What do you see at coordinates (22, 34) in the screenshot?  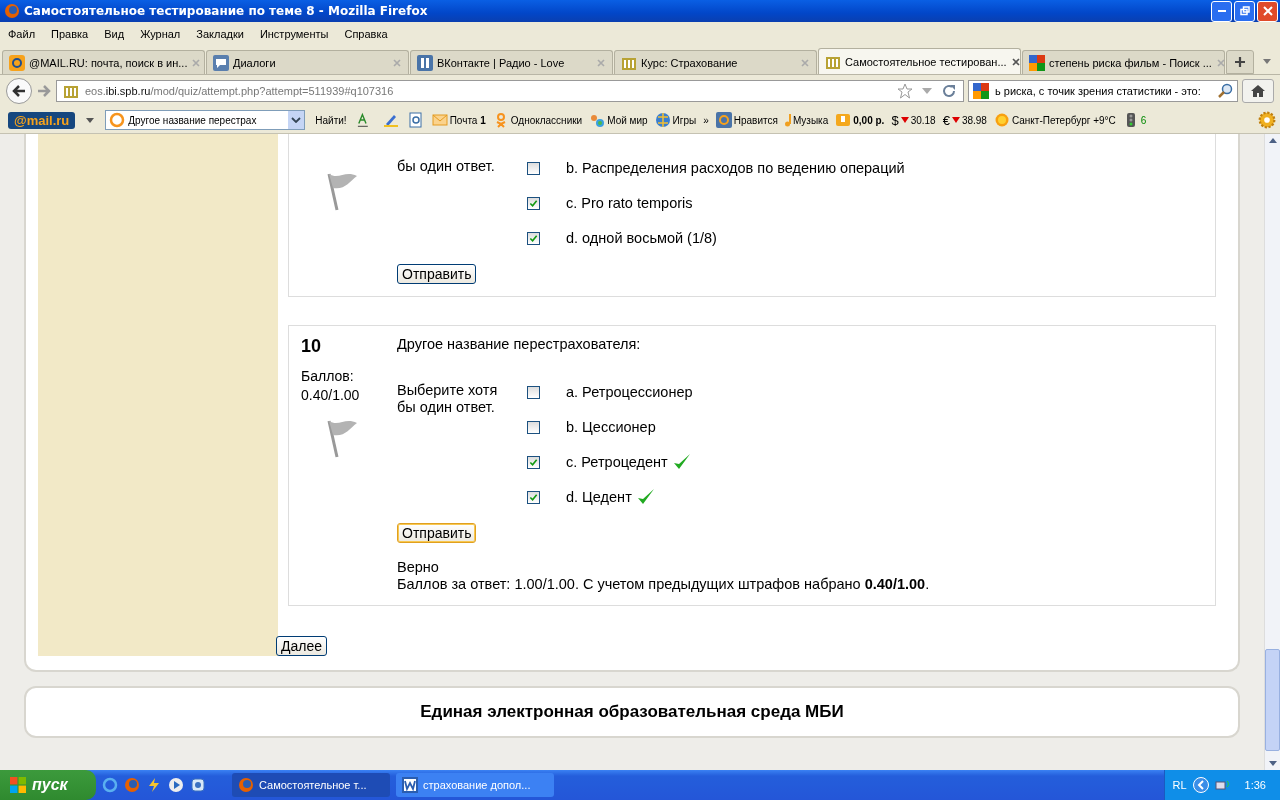 I see `menu-item: Файл` at bounding box center [22, 34].